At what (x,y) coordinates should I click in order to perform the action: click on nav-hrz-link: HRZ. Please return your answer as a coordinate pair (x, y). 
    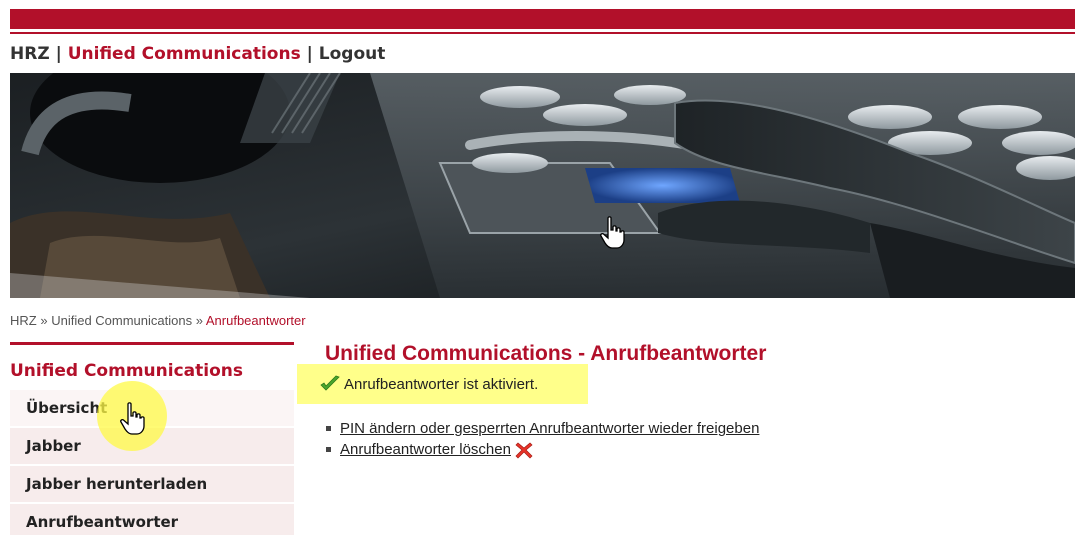
    Looking at the image, I should click on (30, 54).